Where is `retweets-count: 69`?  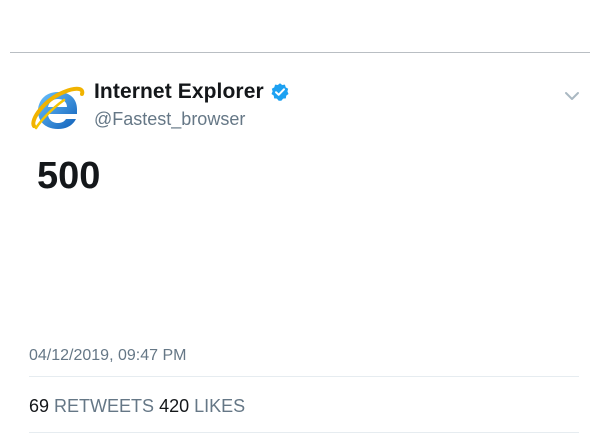
retweets-count: 69 is located at coordinates (39, 406).